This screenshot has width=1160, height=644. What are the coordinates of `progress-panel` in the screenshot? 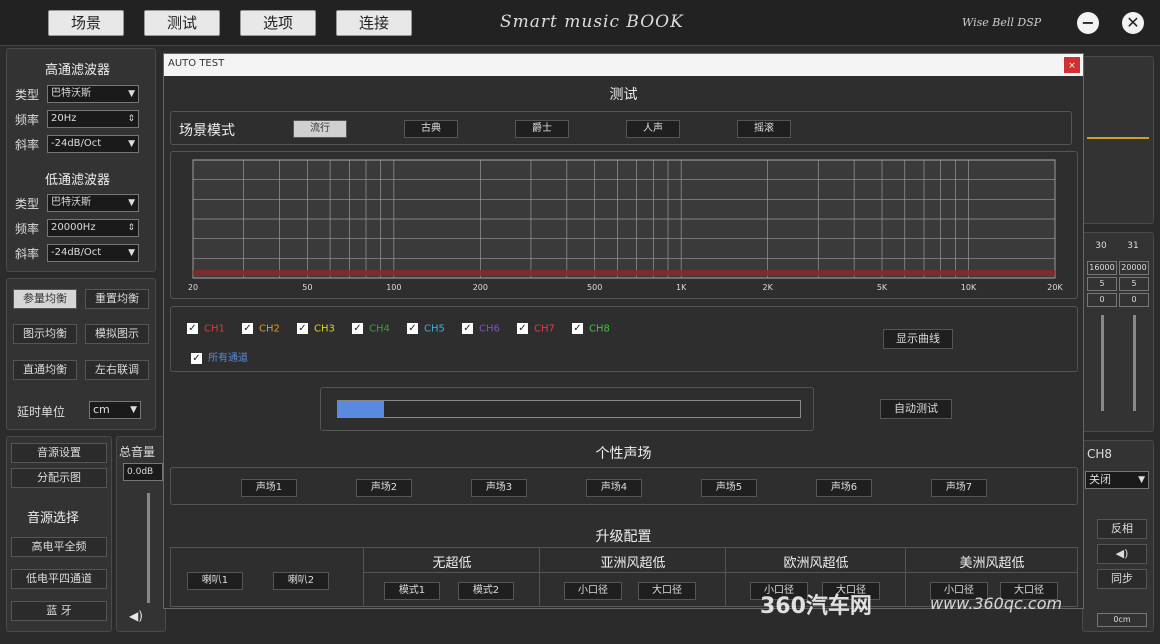 It's located at (567, 409).